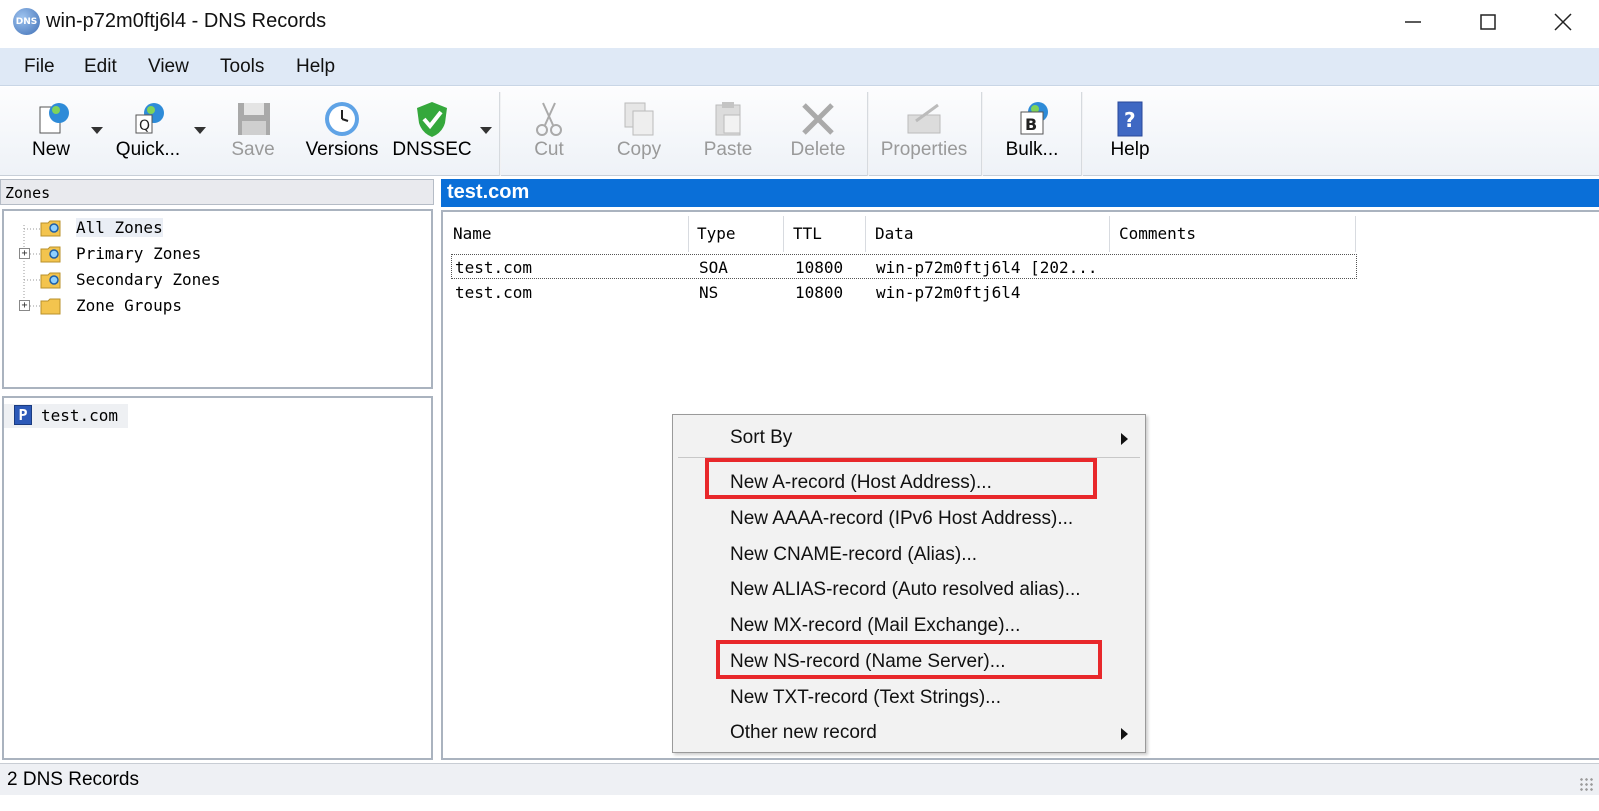 This screenshot has height=811, width=1599. Describe the element at coordinates (894, 233) in the screenshot. I see `column-header-data: Data` at that location.